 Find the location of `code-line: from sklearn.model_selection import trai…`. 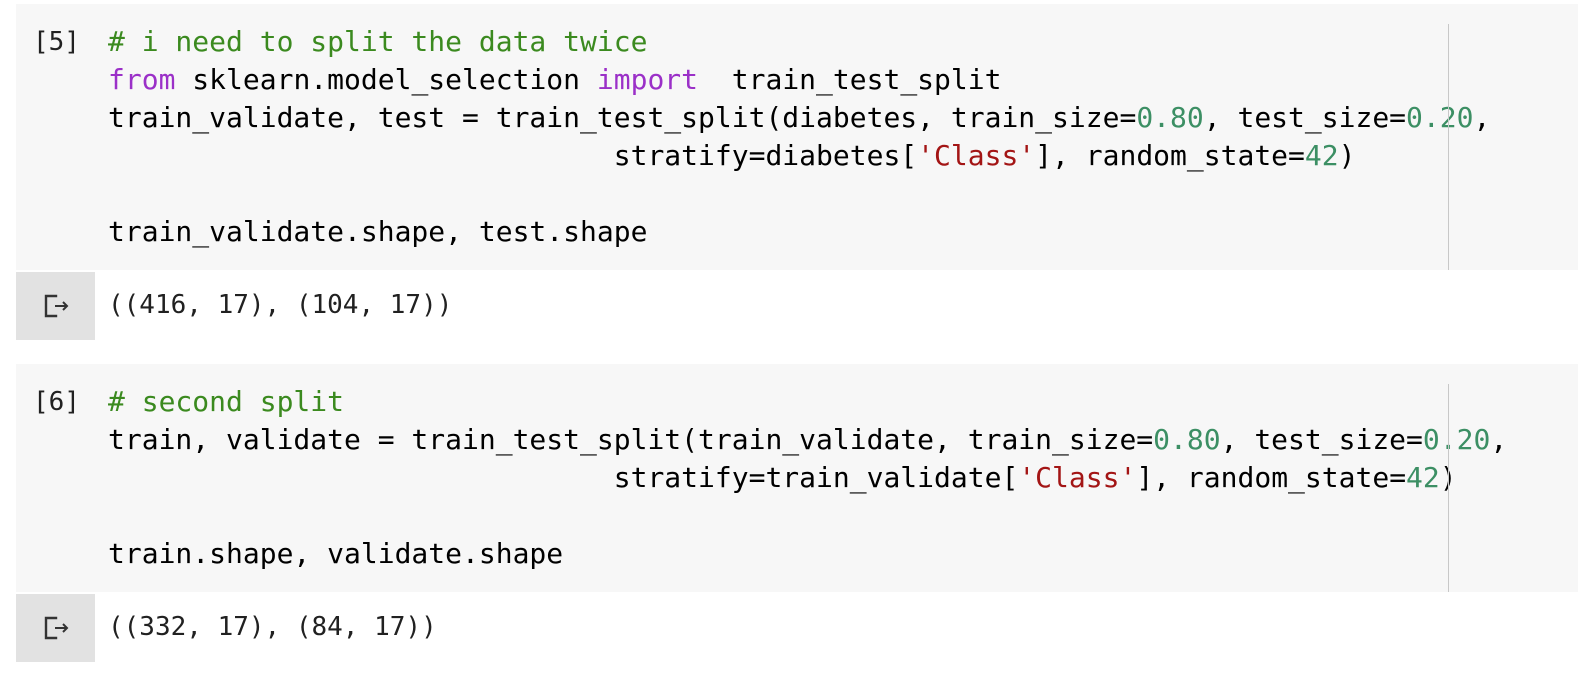

code-line: from sklearn.model_selection import trai… is located at coordinates (554, 80).